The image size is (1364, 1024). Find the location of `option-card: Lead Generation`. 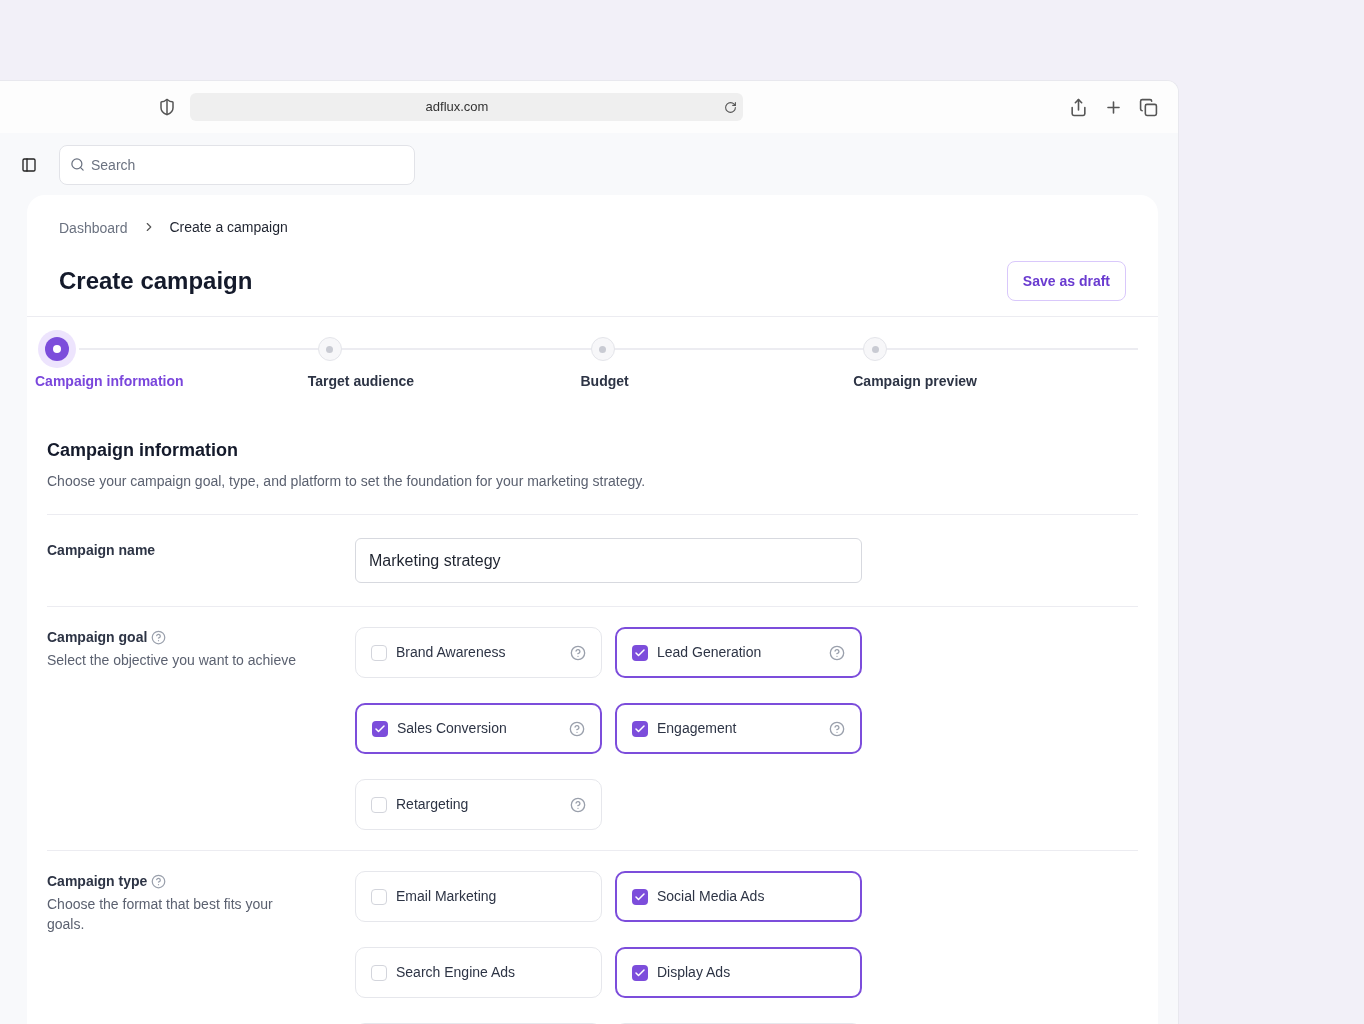

option-card: Lead Generation is located at coordinates (738, 652).